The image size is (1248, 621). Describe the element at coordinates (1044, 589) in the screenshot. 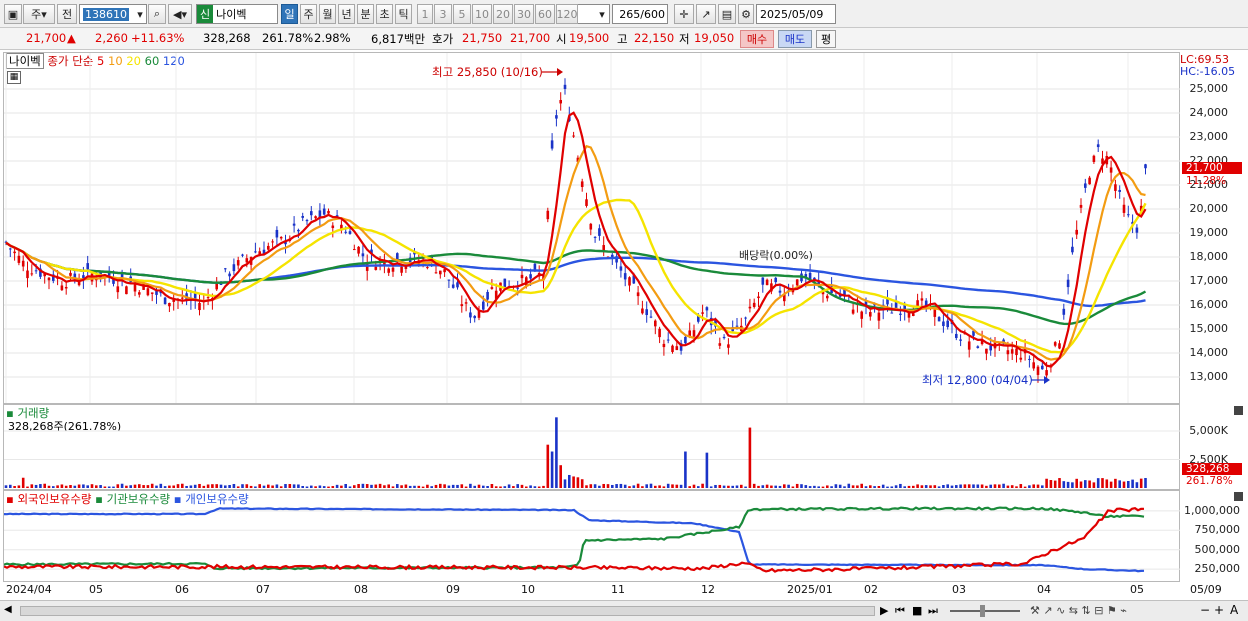

I see `x-tick: 04` at that location.